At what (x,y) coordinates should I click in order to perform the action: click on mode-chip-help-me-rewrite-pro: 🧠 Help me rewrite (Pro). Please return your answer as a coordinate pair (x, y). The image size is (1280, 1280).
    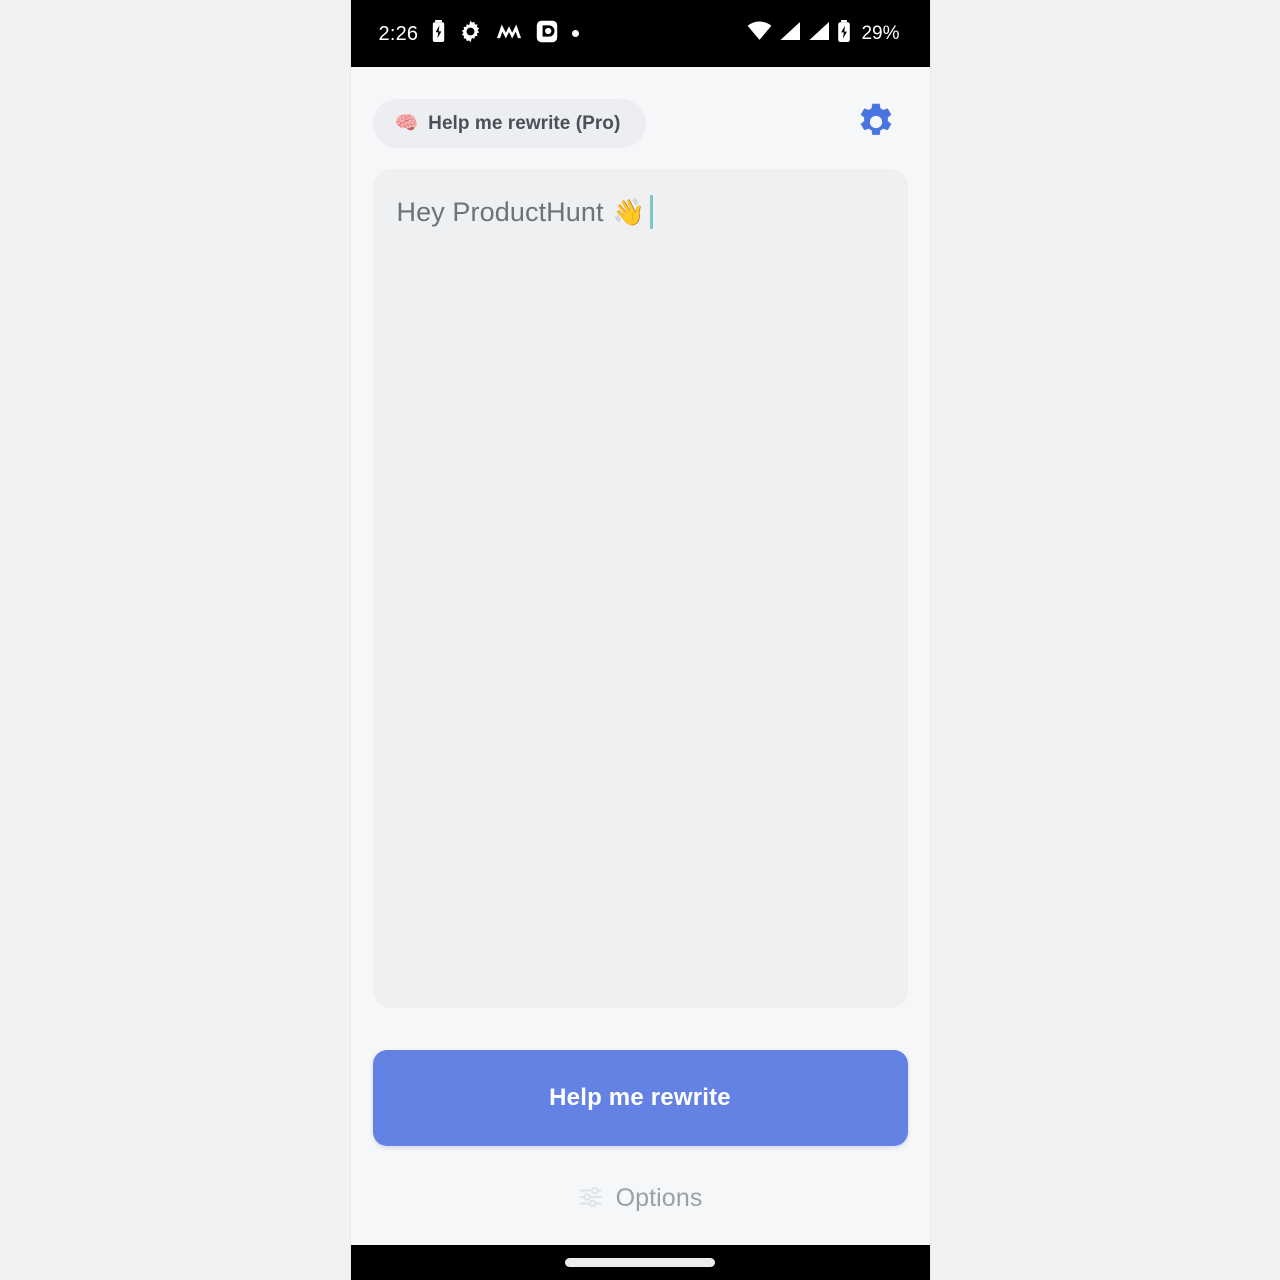
    Looking at the image, I should click on (509, 123).